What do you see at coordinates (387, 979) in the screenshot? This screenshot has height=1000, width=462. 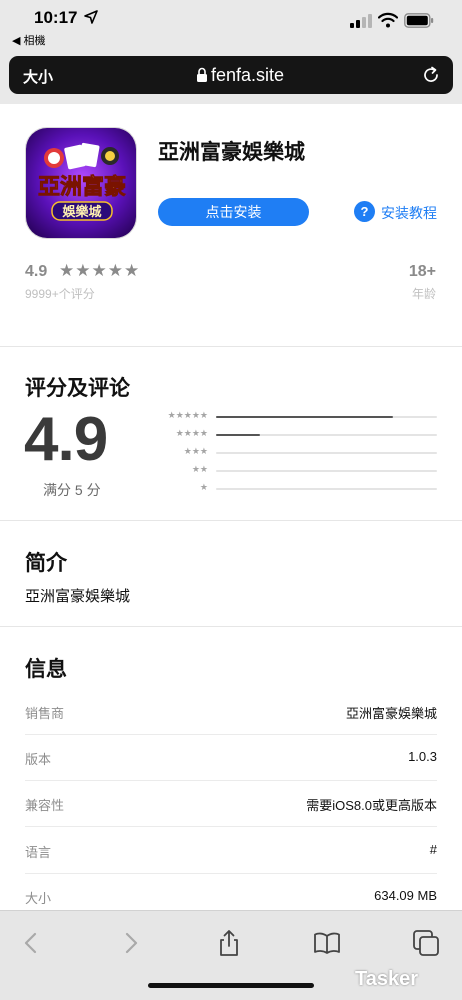 I see `watermark: Tasker` at bounding box center [387, 979].